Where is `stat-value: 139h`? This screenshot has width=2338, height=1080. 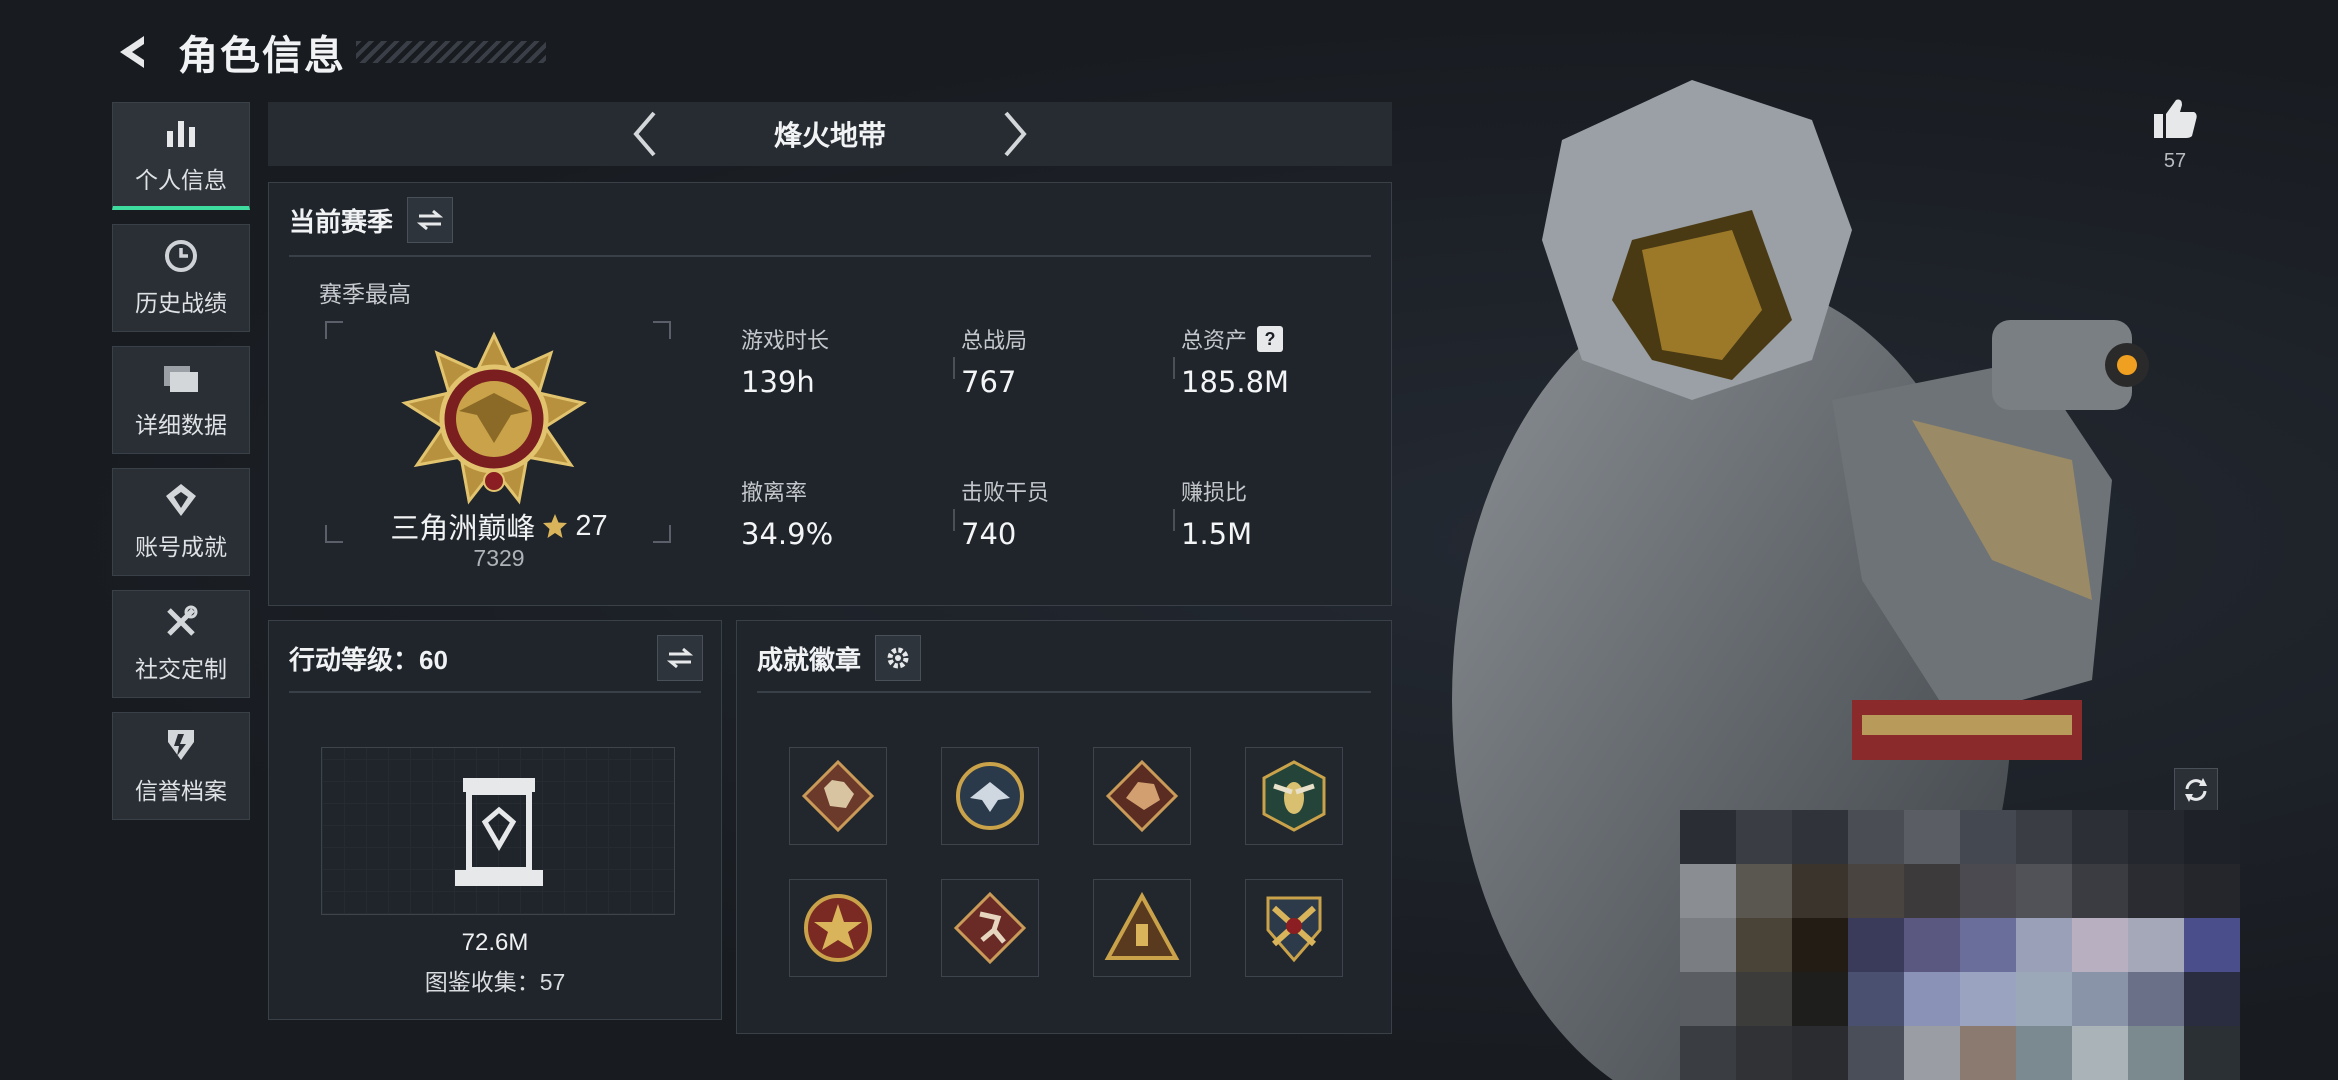
stat-value: 139h is located at coordinates (778, 382).